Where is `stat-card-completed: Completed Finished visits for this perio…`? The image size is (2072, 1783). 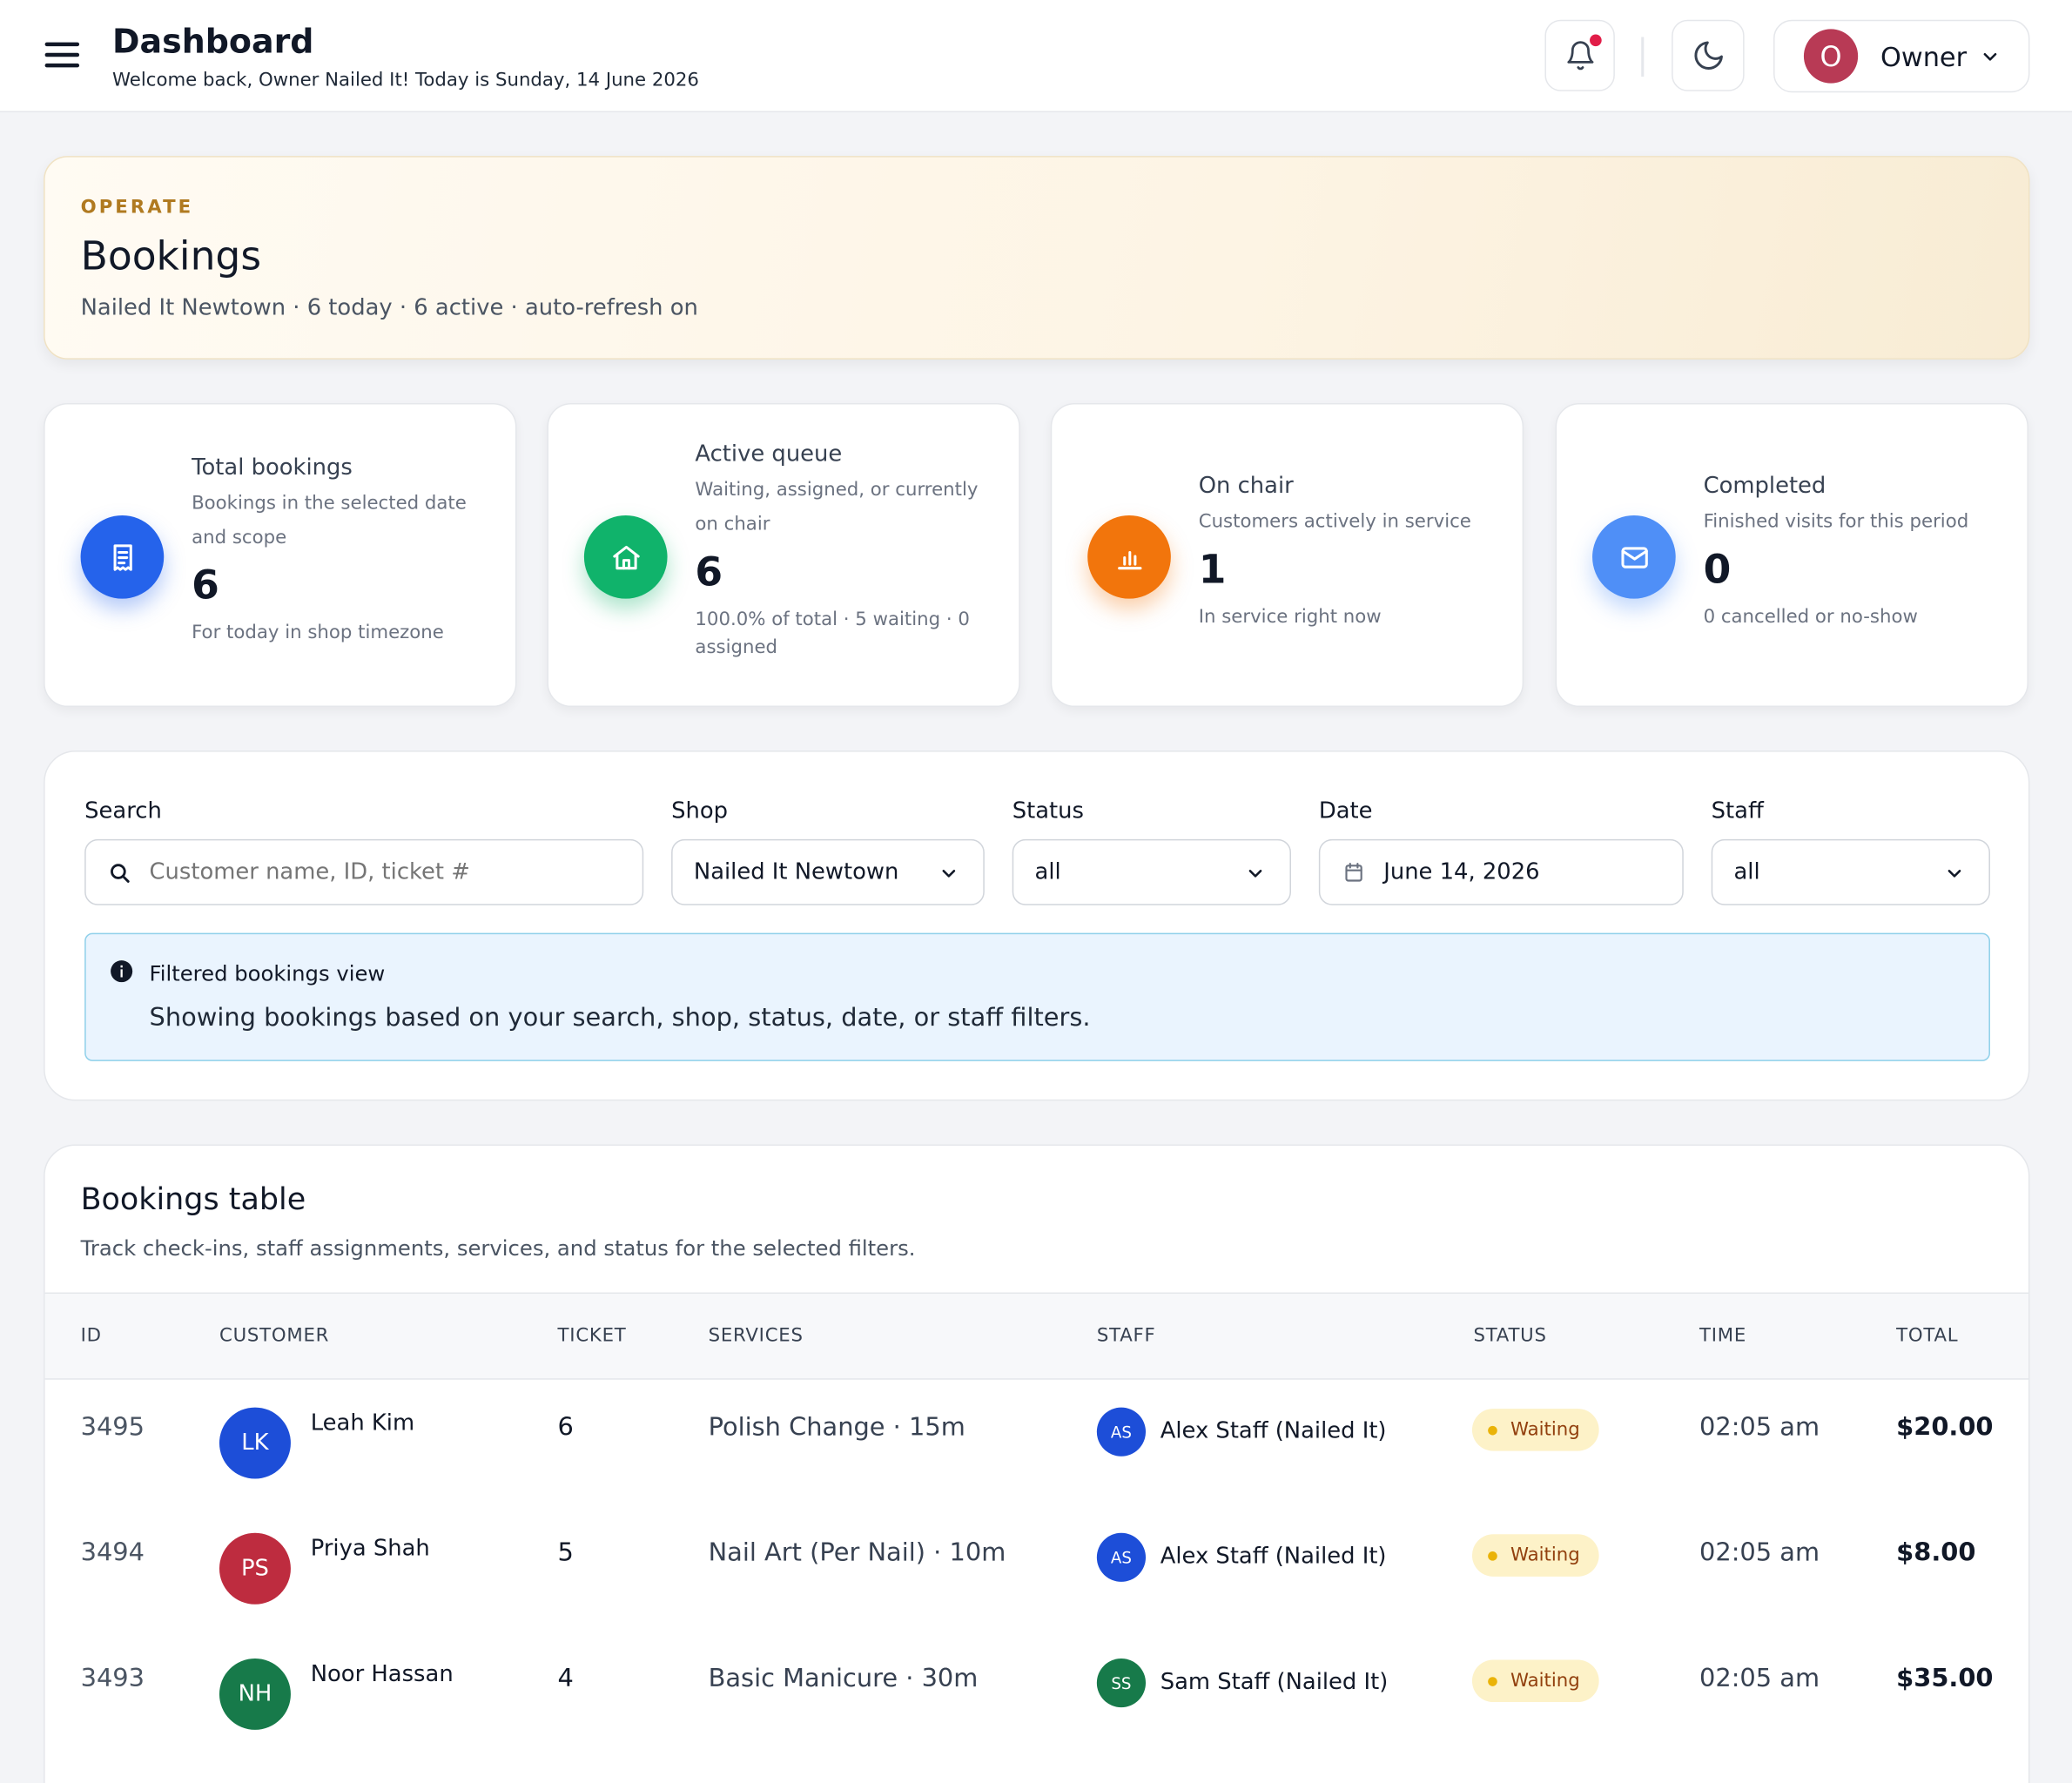
stat-card-completed: Completed Finished visits for this perio… is located at coordinates (1792, 555).